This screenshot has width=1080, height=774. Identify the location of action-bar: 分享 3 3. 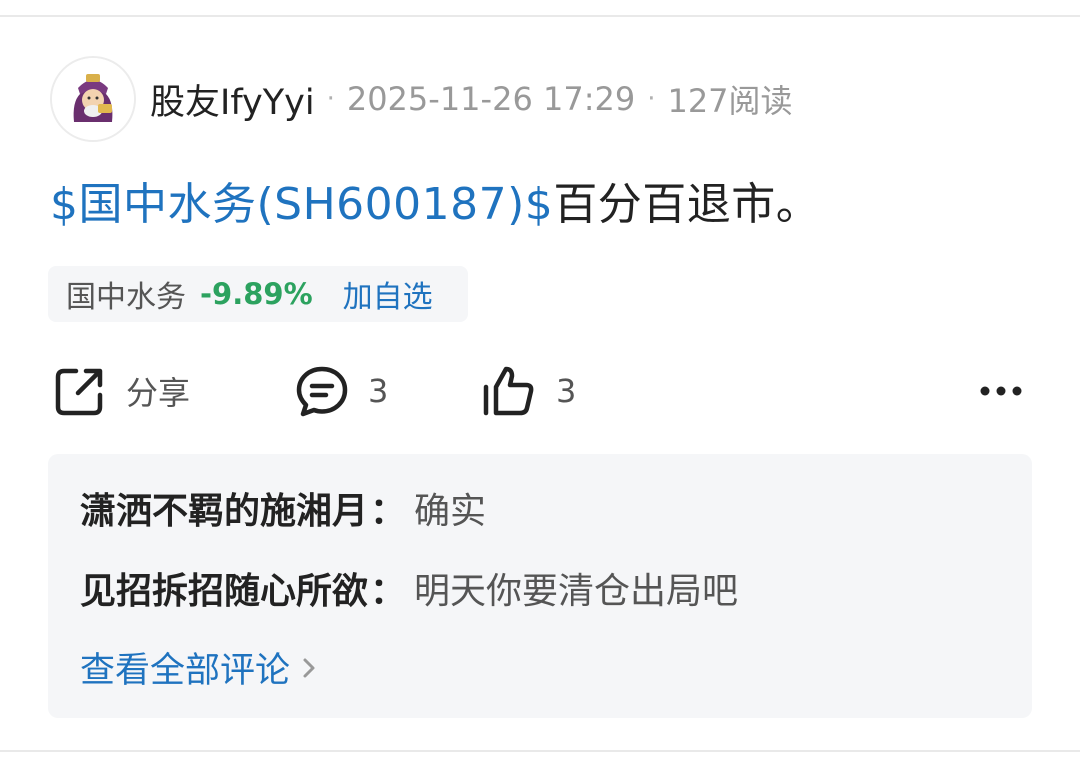
(540, 391).